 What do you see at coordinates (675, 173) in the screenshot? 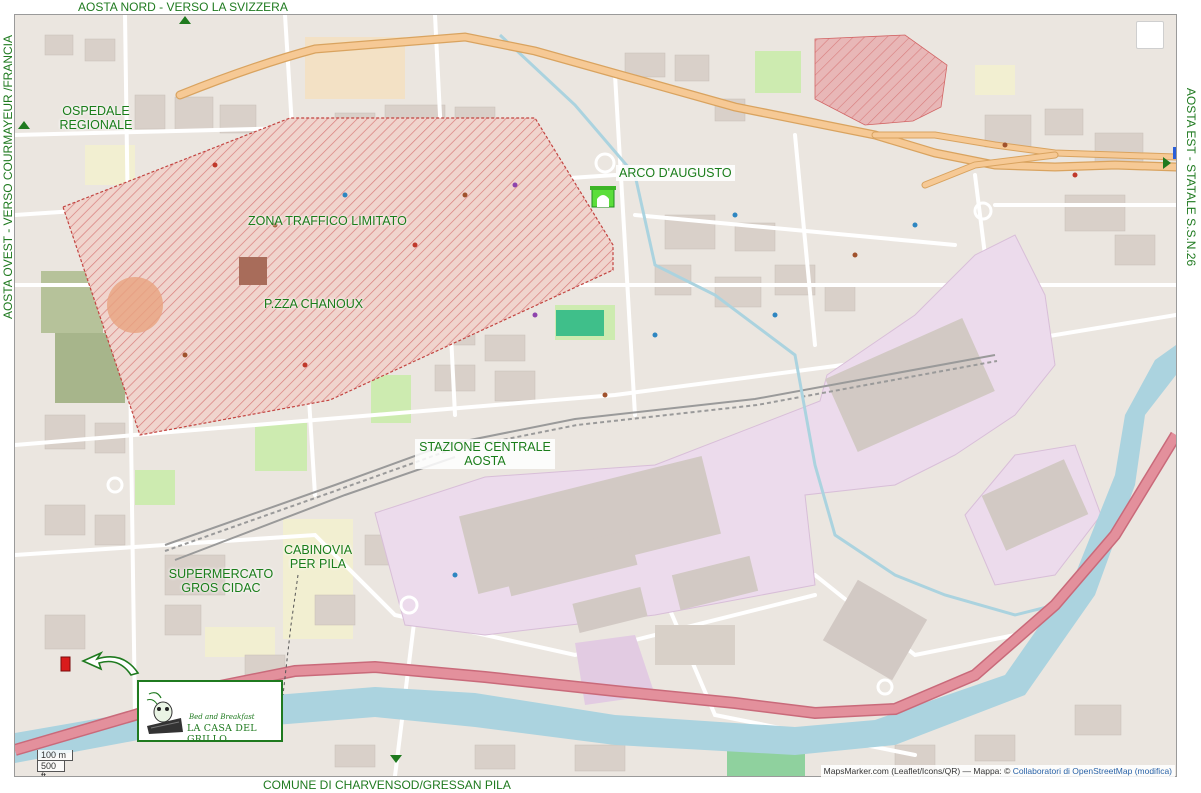
I see `label-arco-augusto: ARCO D'AUGUSTO` at bounding box center [675, 173].